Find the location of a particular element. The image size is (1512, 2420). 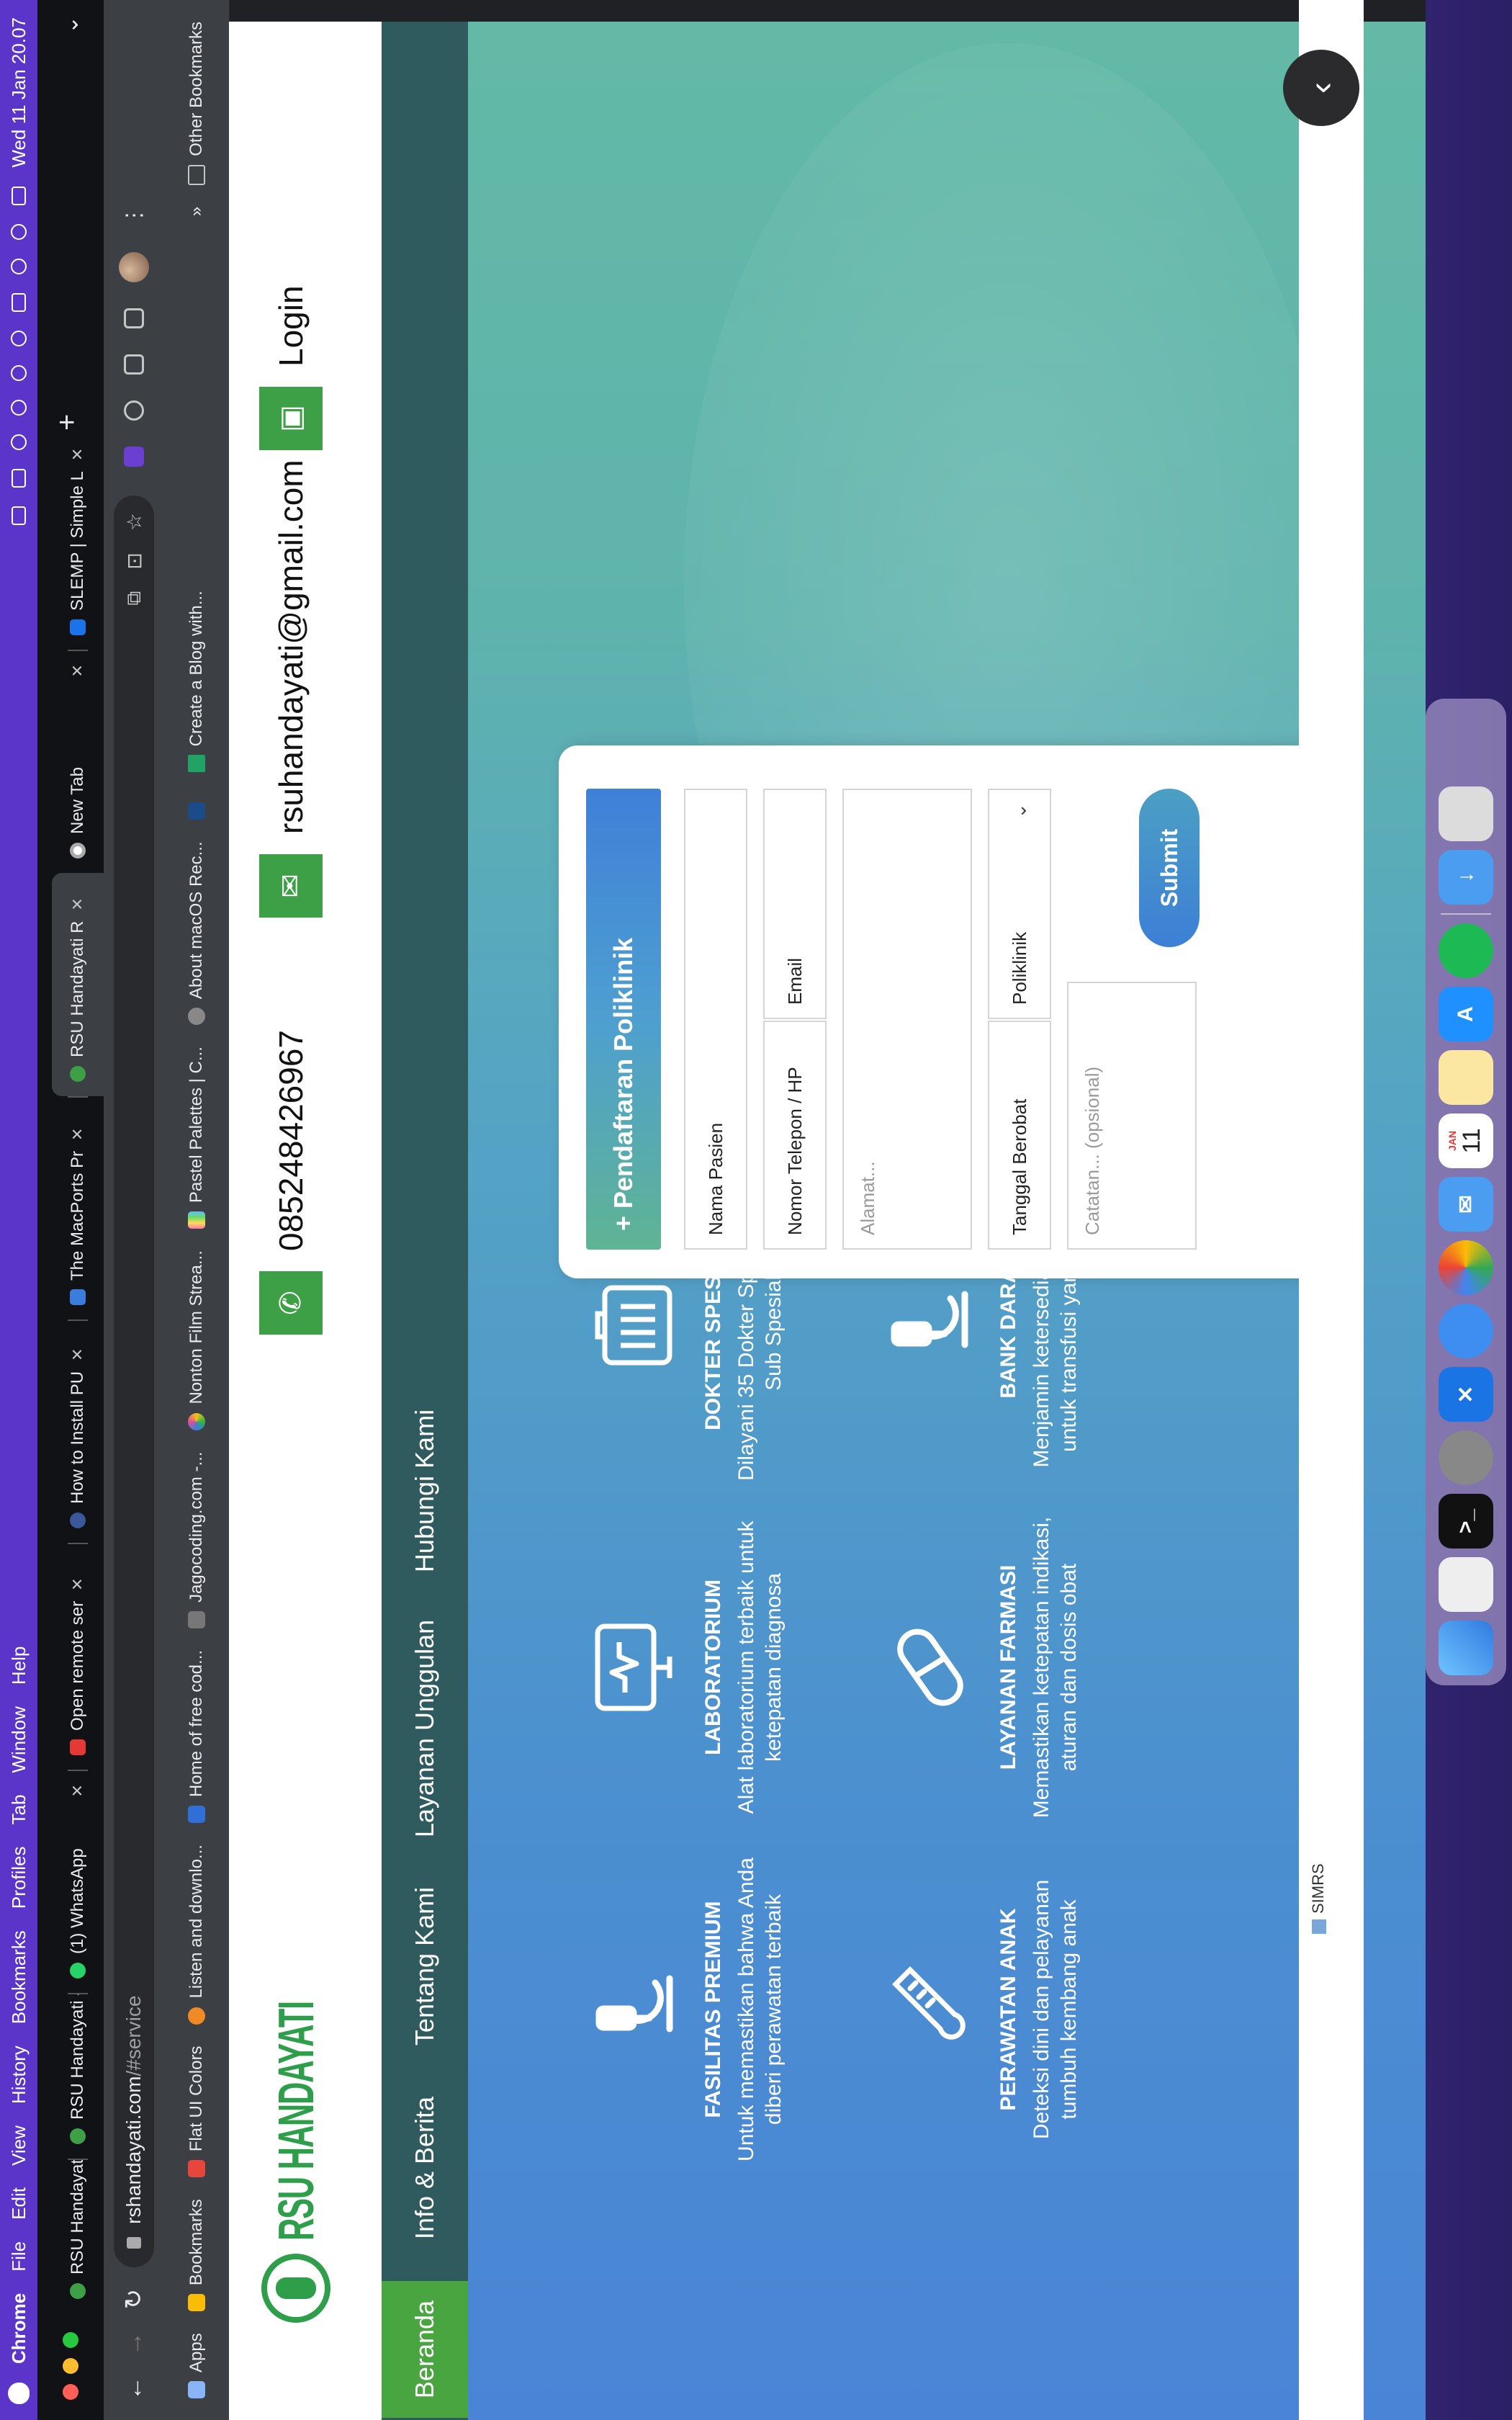

menu-tab: Tab is located at coordinates (19, 1810).